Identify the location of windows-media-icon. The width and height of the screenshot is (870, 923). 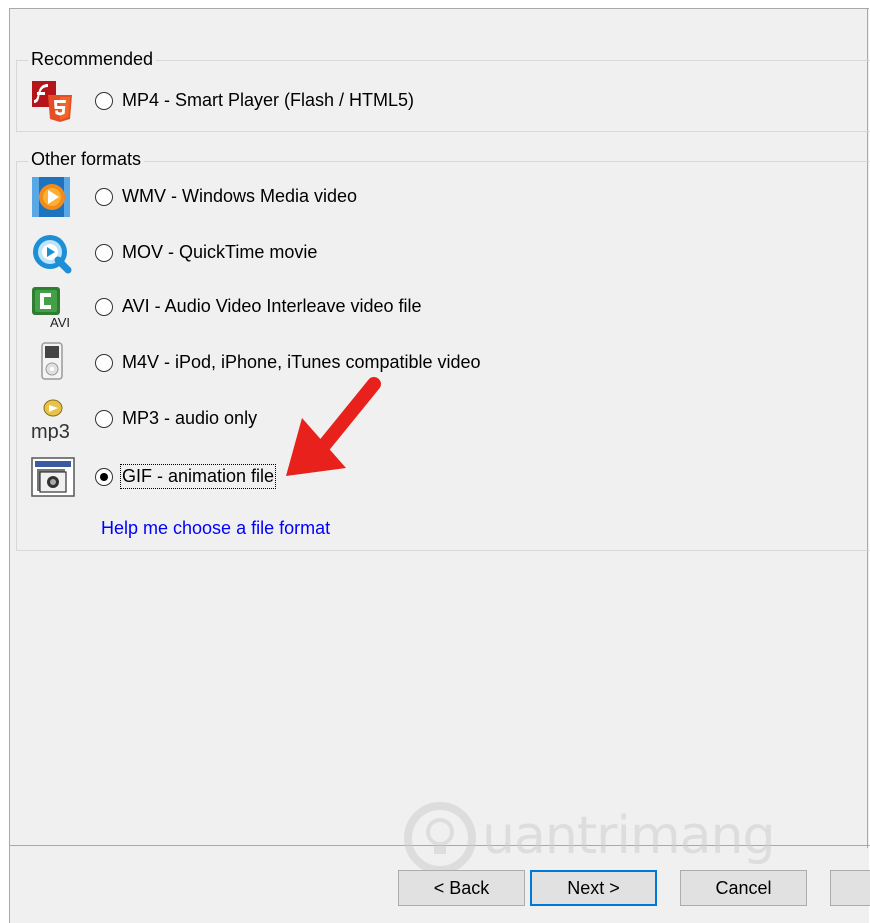
(51, 197).